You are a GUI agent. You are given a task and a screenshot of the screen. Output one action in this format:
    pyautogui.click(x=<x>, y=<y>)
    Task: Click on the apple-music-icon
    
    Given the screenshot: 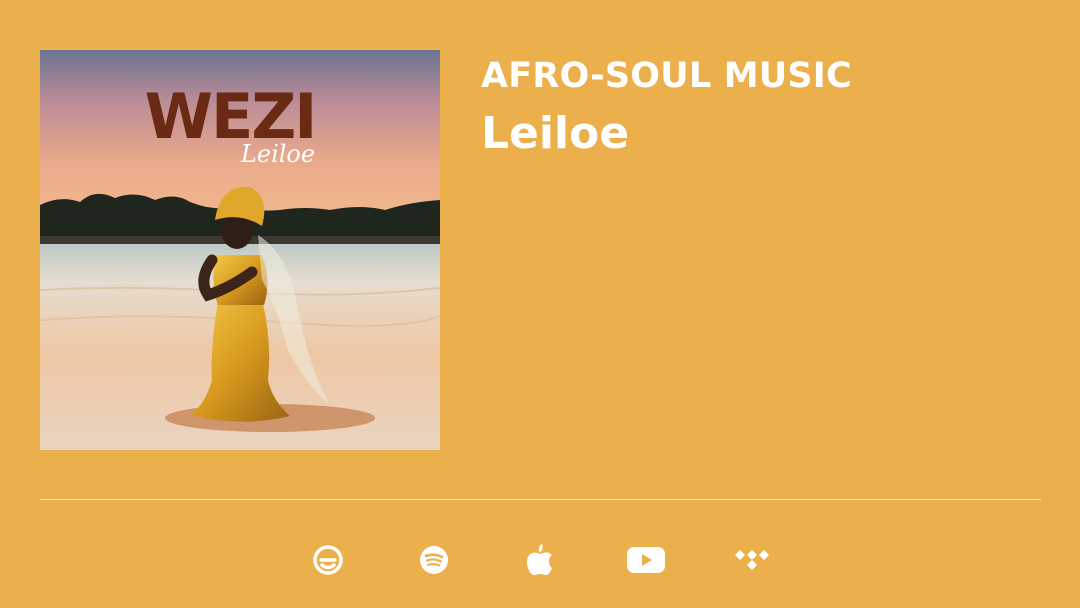 What is the action you would take?
    pyautogui.click(x=539, y=560)
    